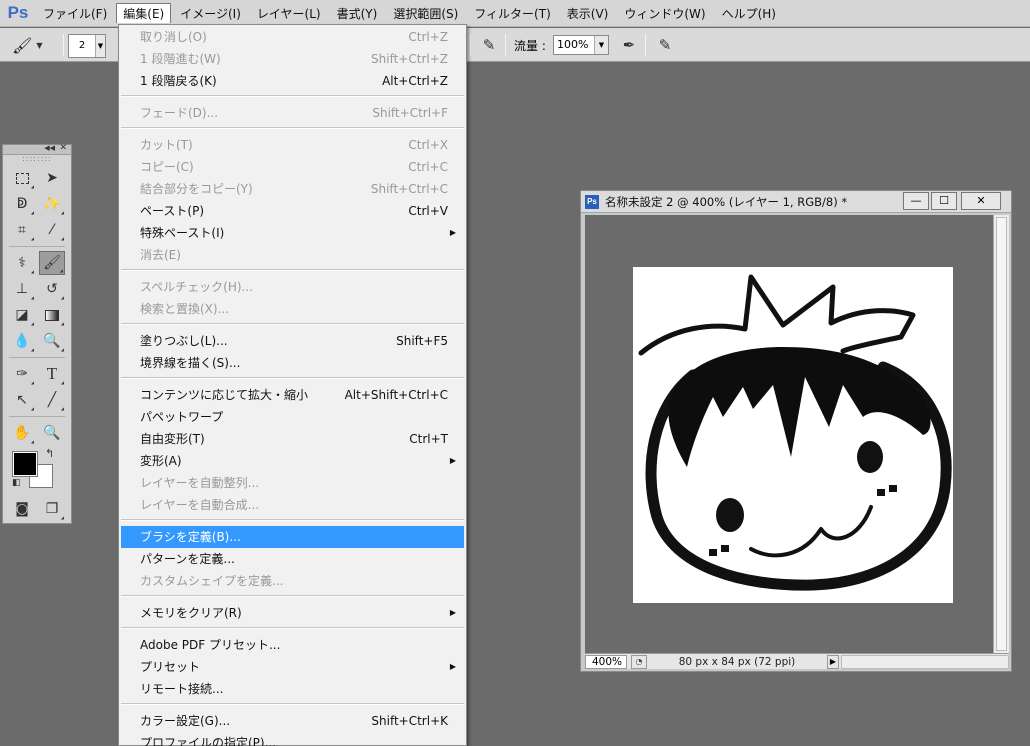 The width and height of the screenshot is (1030, 746). What do you see at coordinates (52, 204) in the screenshot?
I see `magic-wand-tool: ✨ ◢` at bounding box center [52, 204].